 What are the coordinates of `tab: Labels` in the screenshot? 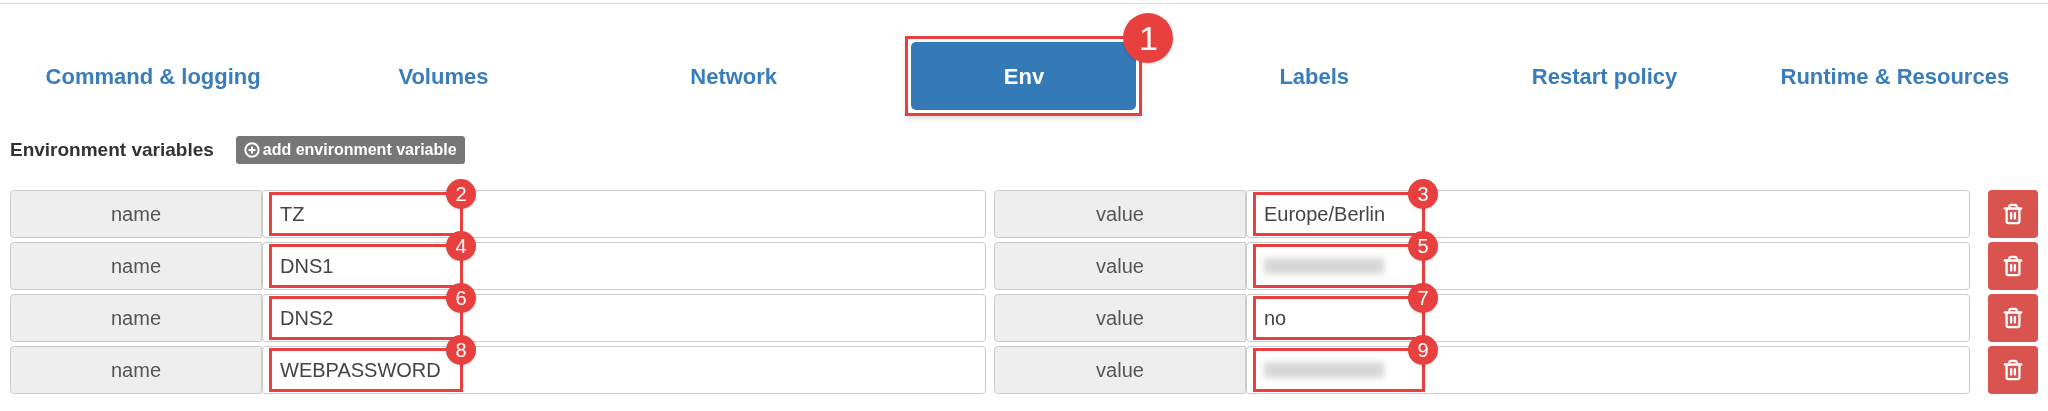 It's located at (1314, 76).